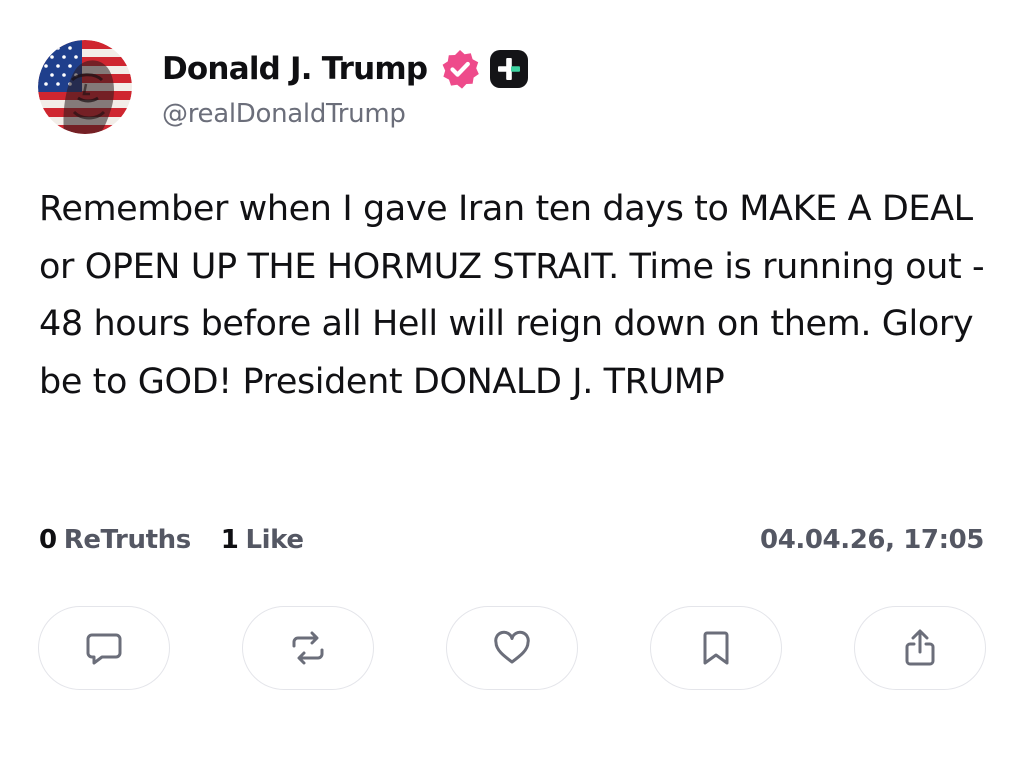 This screenshot has width=1024, height=766. Describe the element at coordinates (284, 114) in the screenshot. I see `author-handle: @realDonaldTrump` at that location.